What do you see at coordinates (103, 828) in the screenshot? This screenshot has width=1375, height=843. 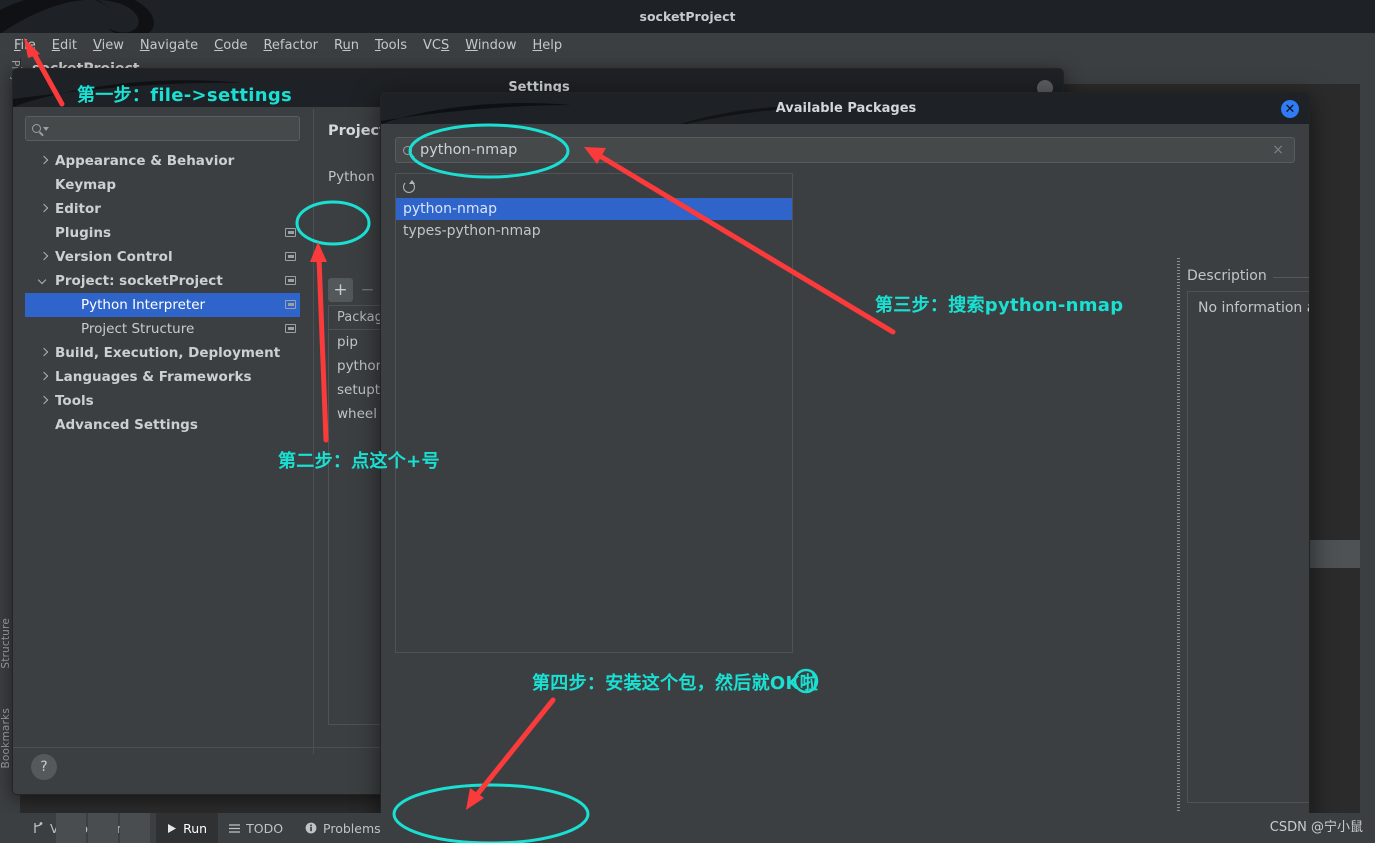 I see `status-slot-b` at bounding box center [103, 828].